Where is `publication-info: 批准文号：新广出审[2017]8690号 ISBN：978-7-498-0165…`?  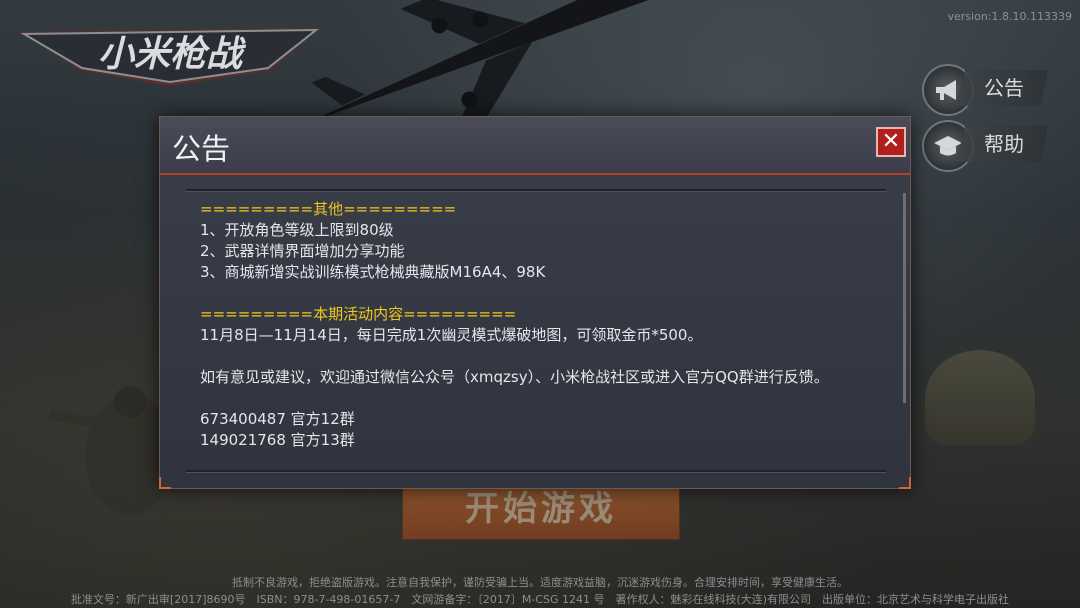 publication-info: 批准文号：新广出审[2017]8690号 ISBN：978-7-498-0165… is located at coordinates (540, 599).